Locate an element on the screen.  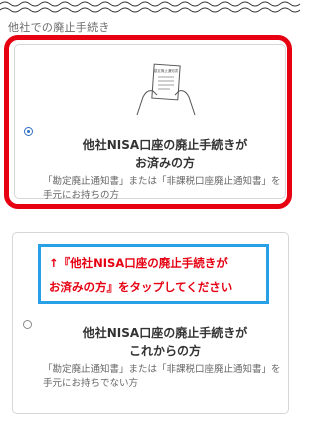
illustration-caption: 勘定廃止通知書 is located at coordinates (166, 70).